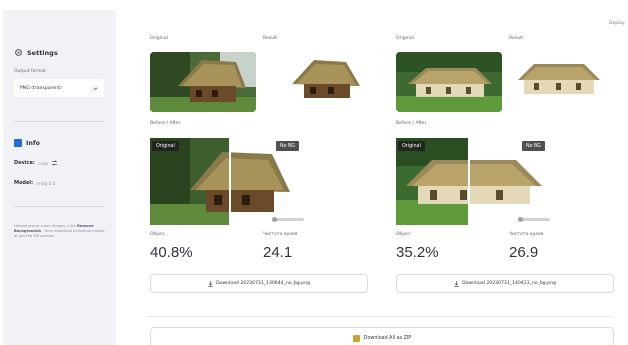  What do you see at coordinates (278, 252) in the screenshot?
I see `metric-value: 24.1` at bounding box center [278, 252].